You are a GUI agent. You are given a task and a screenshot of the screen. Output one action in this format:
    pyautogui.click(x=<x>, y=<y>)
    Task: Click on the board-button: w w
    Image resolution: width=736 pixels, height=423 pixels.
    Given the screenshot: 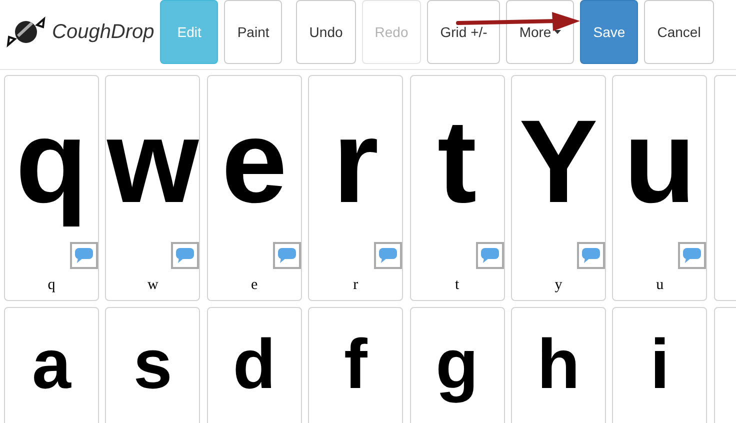 What is the action you would take?
    pyautogui.click(x=152, y=188)
    